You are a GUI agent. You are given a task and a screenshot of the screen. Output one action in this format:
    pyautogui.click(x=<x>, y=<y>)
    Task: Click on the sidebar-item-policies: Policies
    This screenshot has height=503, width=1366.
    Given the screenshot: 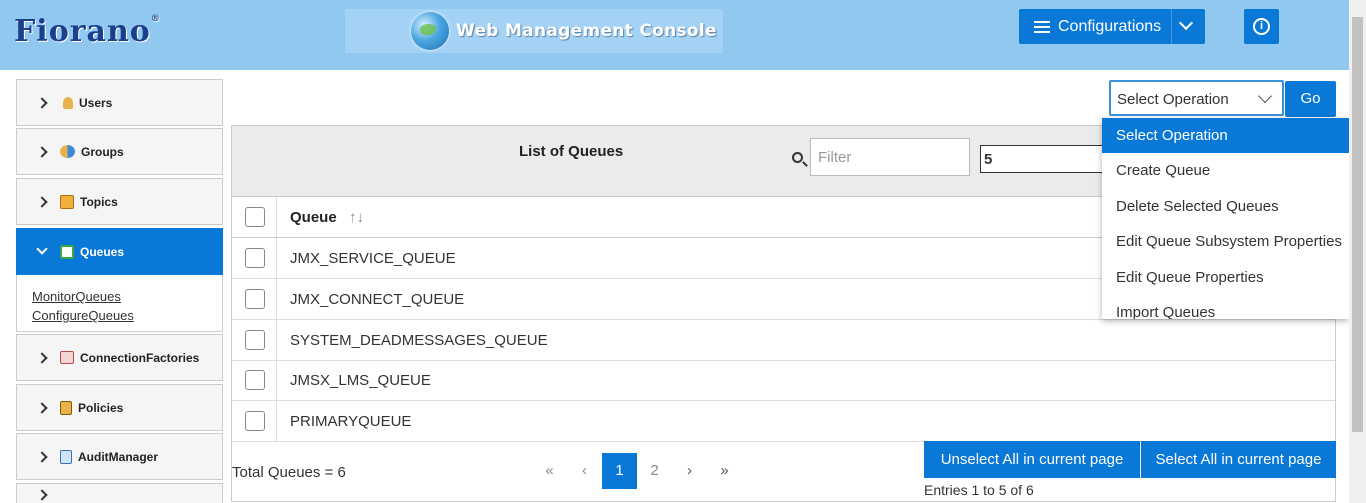 What is the action you would take?
    pyautogui.click(x=119, y=407)
    